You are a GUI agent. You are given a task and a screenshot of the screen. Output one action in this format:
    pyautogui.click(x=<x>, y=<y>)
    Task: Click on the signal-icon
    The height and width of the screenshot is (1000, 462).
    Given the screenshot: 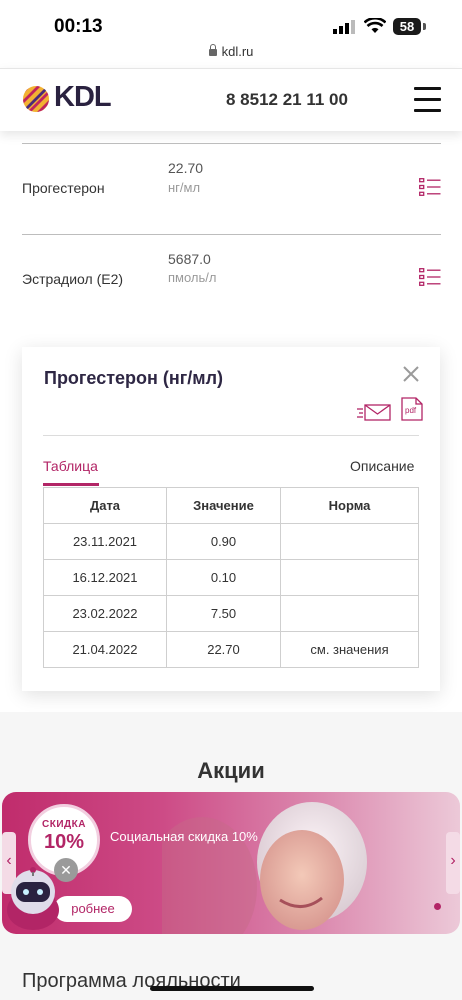 What is the action you would take?
    pyautogui.click(x=344, y=27)
    